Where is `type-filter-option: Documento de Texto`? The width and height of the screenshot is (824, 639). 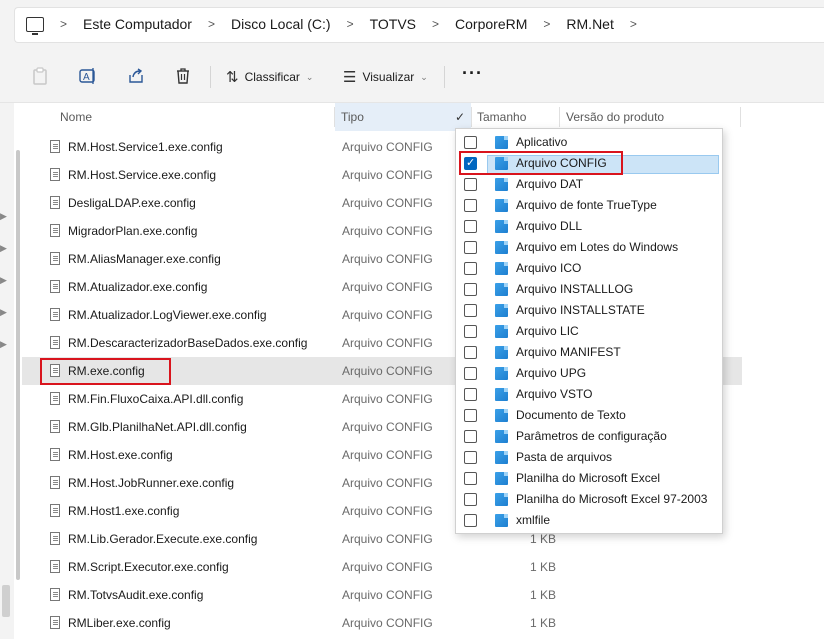
type-filter-option: Documento de Texto is located at coordinates (589, 415).